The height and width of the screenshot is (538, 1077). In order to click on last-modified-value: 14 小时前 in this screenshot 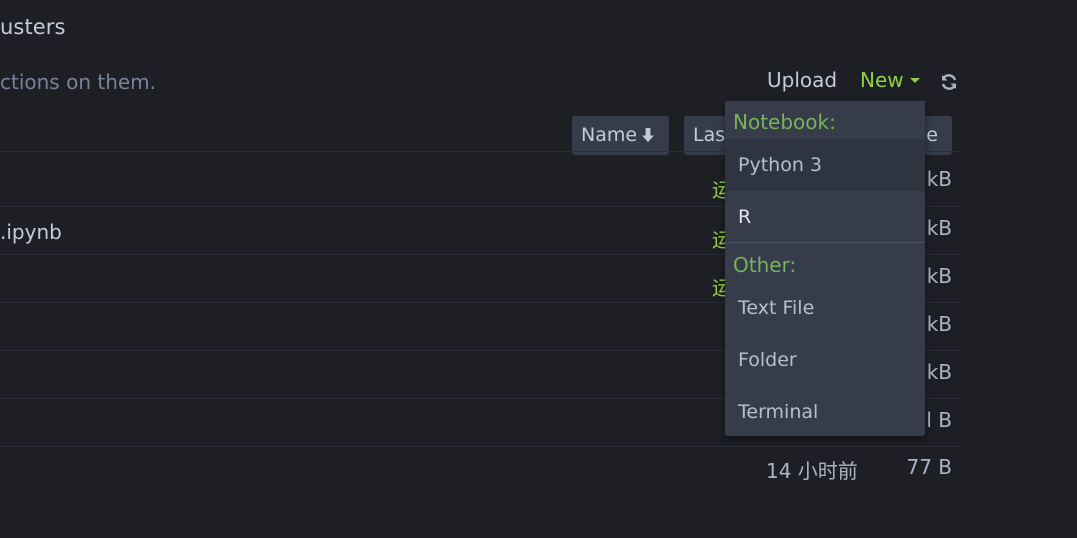, I will do `click(812, 471)`.